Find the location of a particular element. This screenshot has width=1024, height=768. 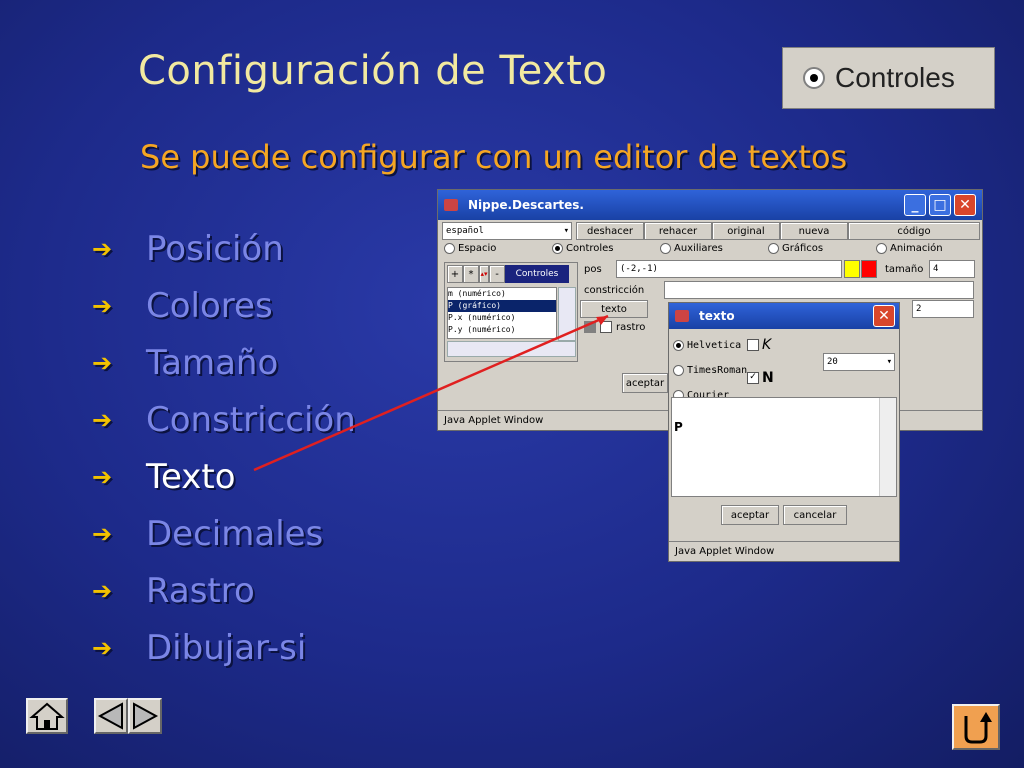

italic-checkbox is located at coordinates (753, 345).